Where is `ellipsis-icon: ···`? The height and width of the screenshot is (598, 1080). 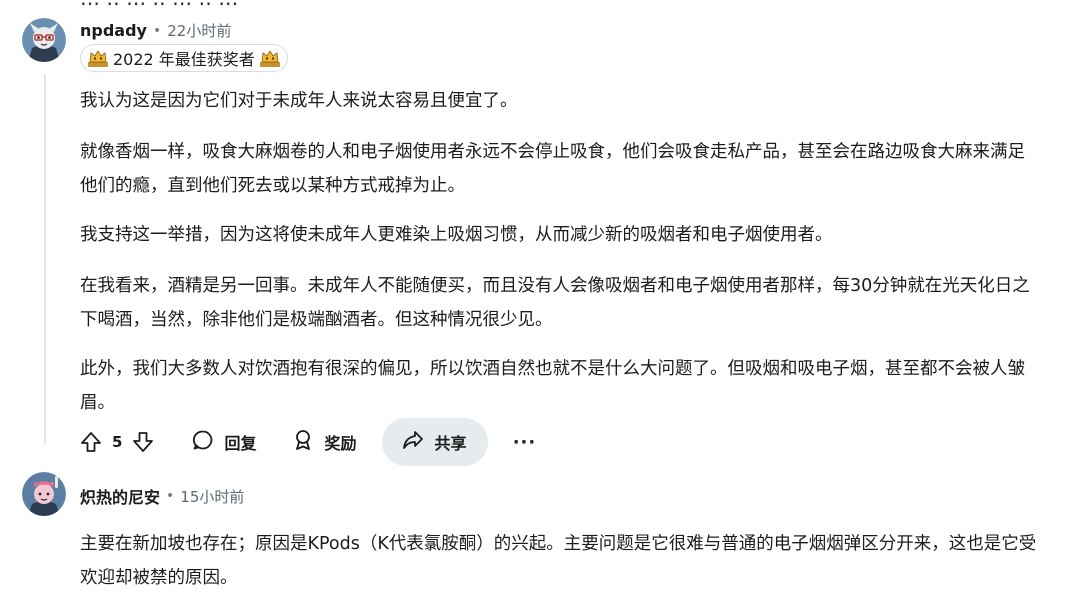 ellipsis-icon: ··· is located at coordinates (524, 442).